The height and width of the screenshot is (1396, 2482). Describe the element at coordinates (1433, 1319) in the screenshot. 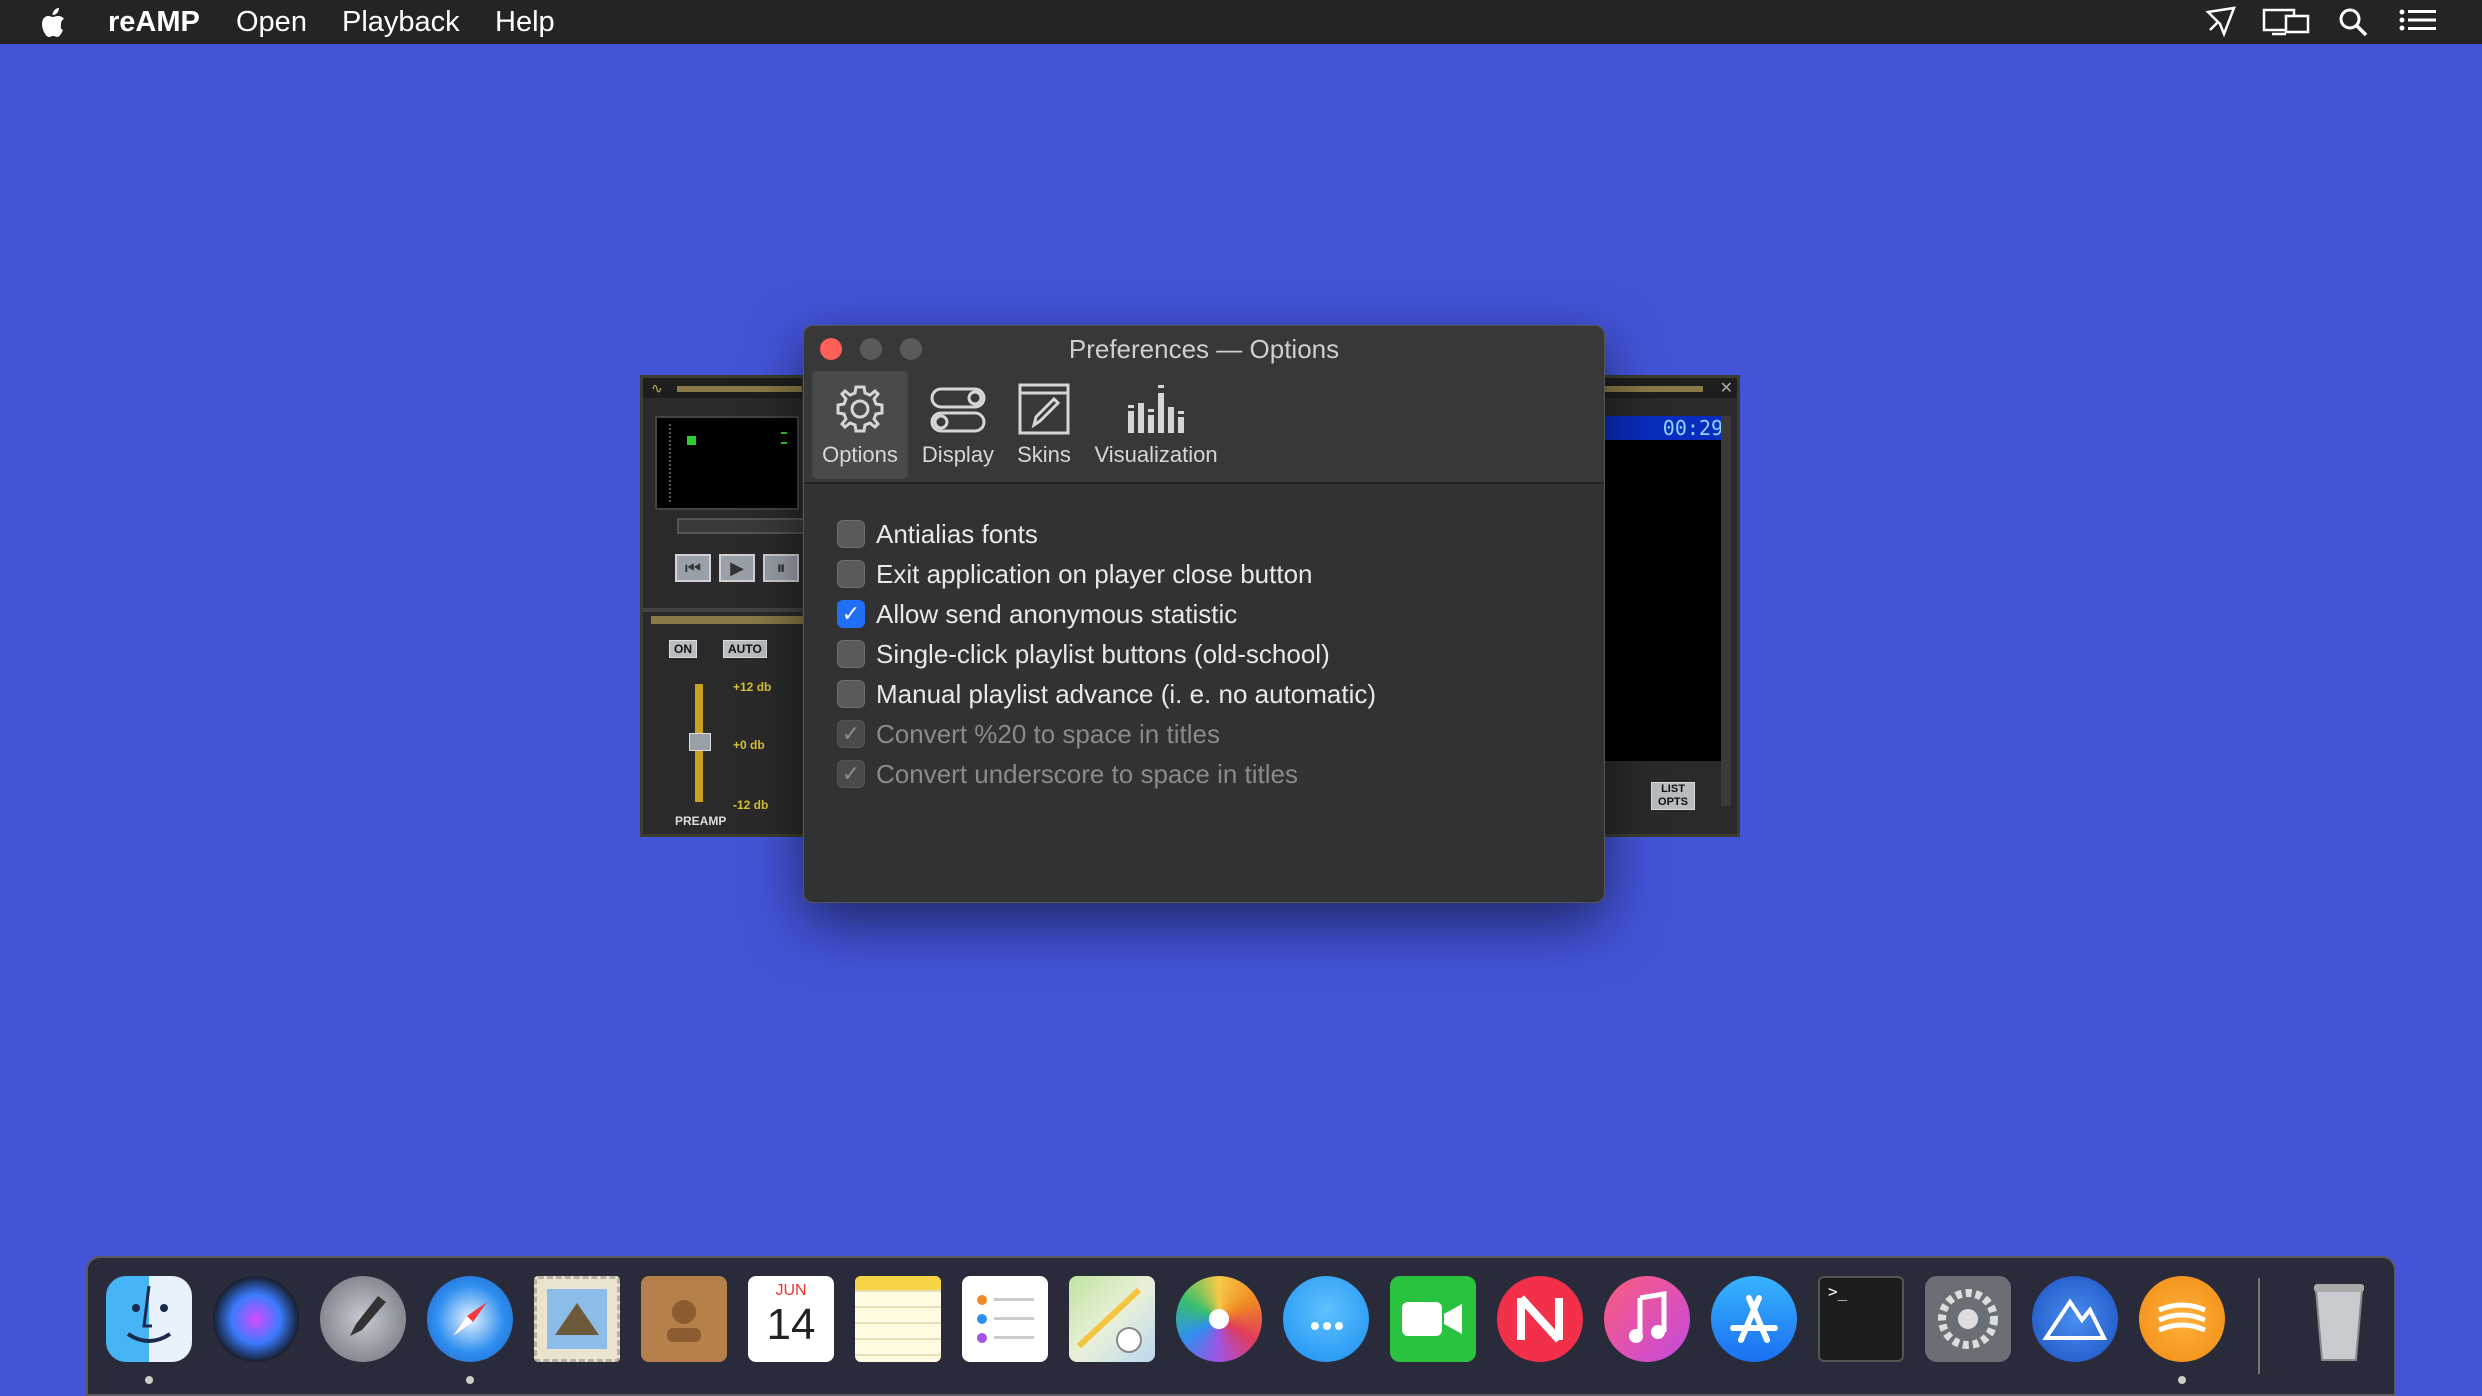

I see `facetime-icon` at that location.